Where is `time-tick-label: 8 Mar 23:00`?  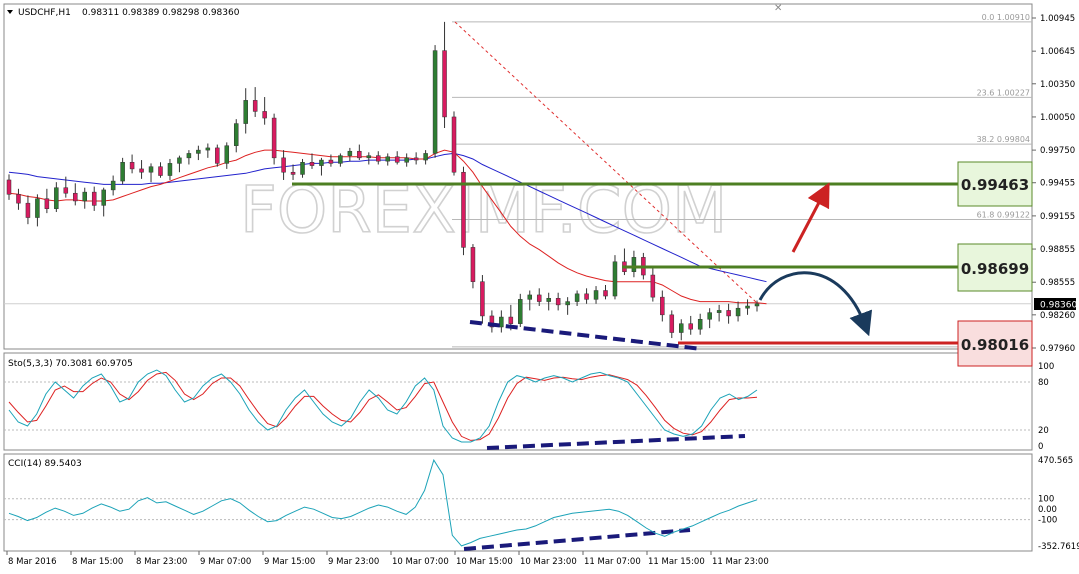
time-tick-label: 8 Mar 23:00 is located at coordinates (161, 562).